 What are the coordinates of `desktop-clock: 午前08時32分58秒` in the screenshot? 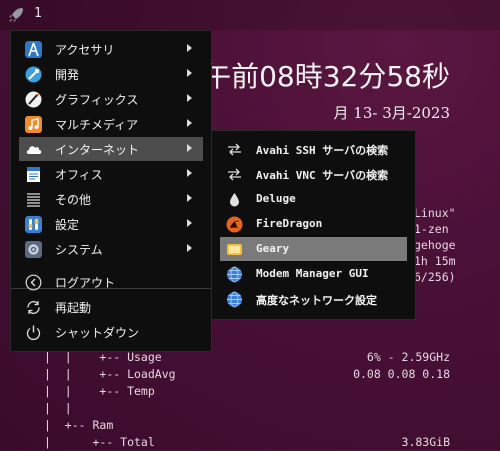 It's located at (326, 76).